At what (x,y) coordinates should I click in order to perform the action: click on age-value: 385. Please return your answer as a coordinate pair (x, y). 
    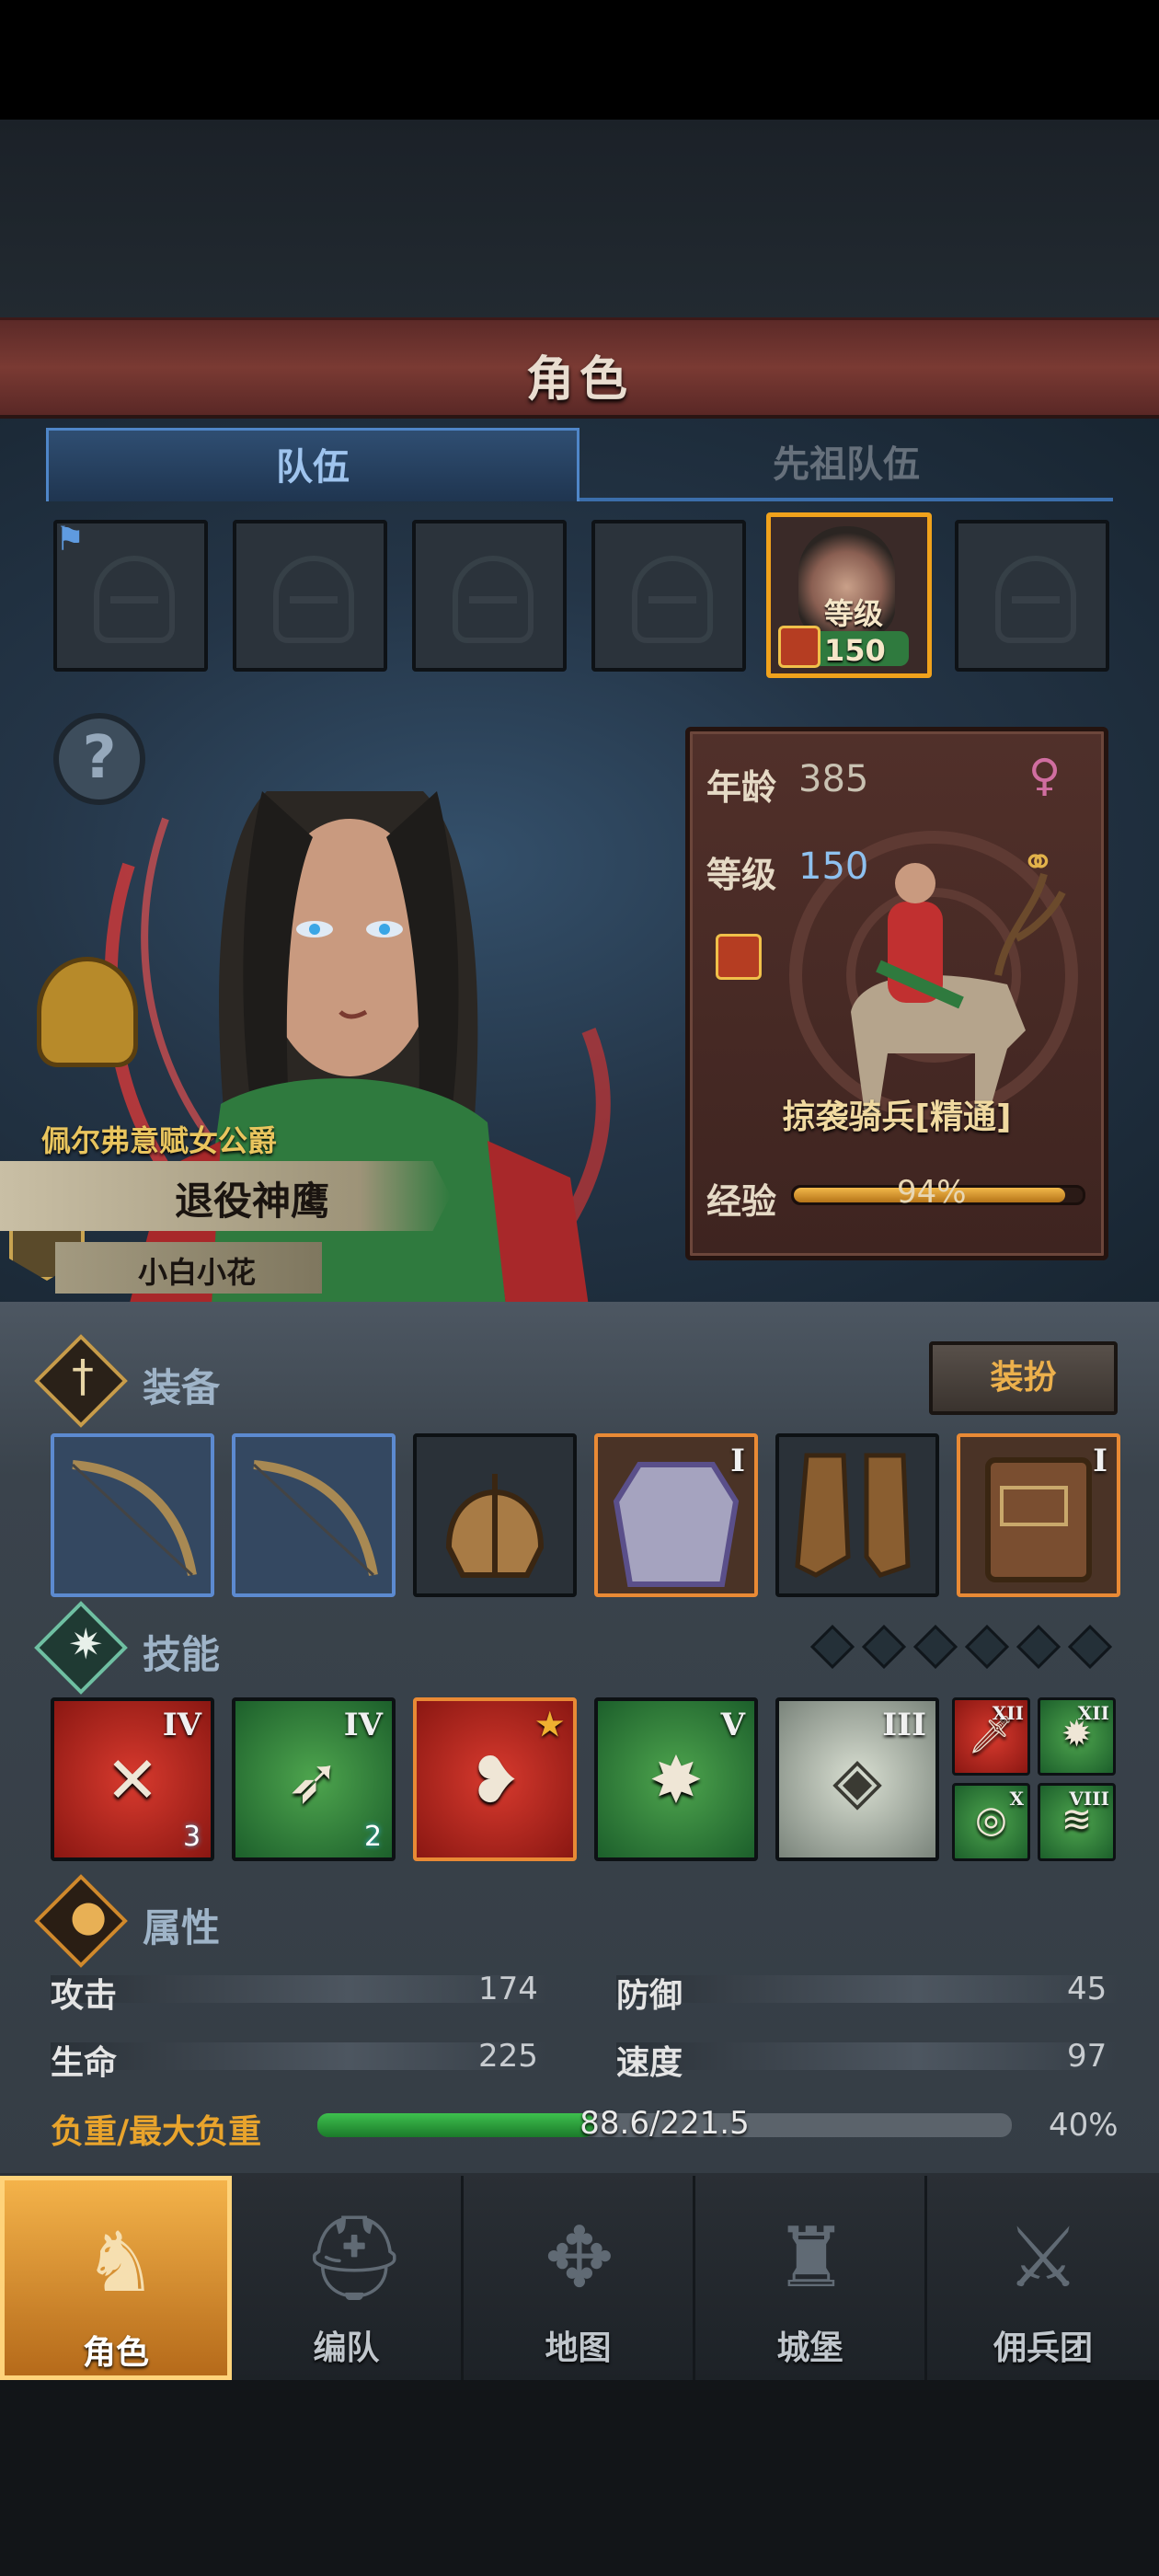
    Looking at the image, I should click on (833, 779).